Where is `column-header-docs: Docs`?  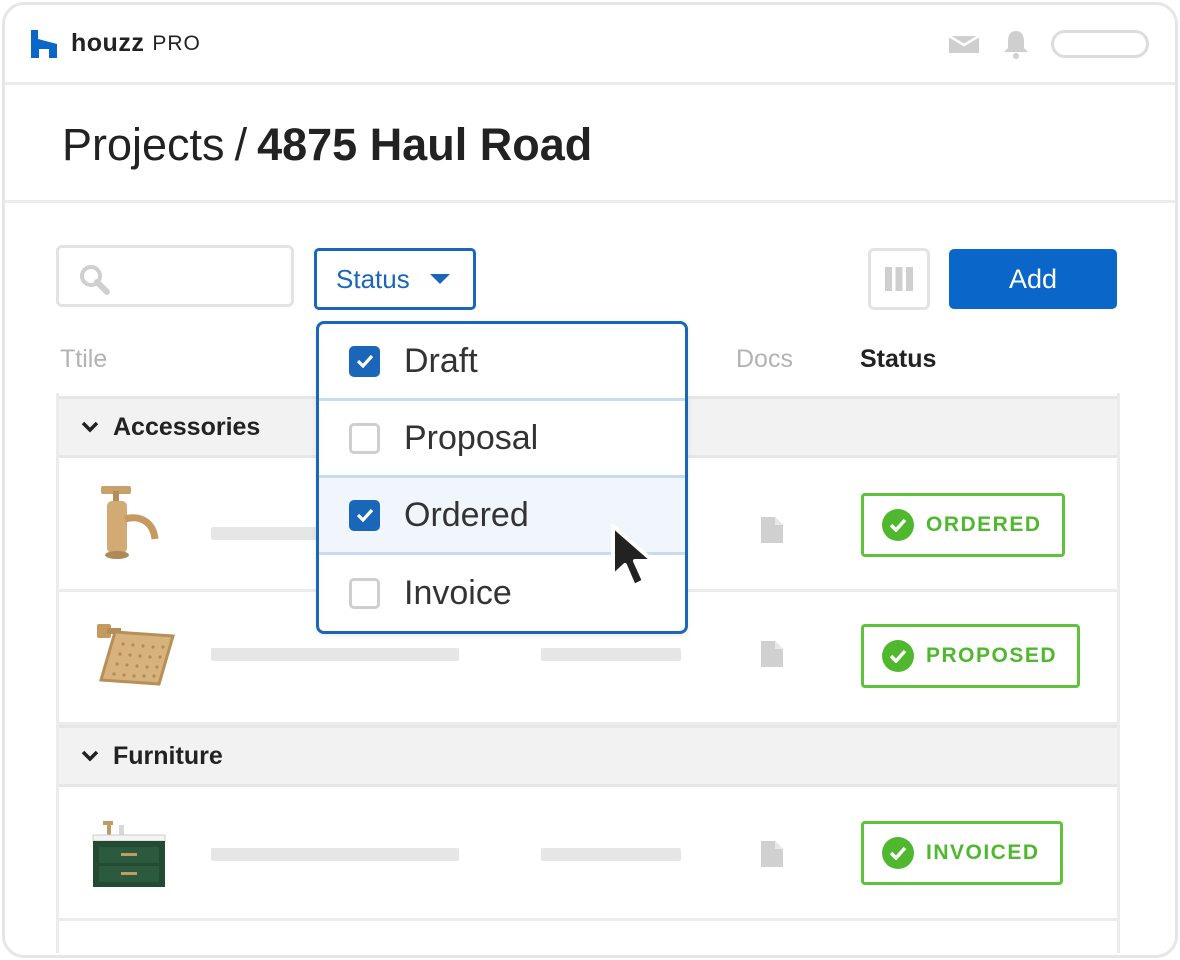
column-header-docs: Docs is located at coordinates (764, 359).